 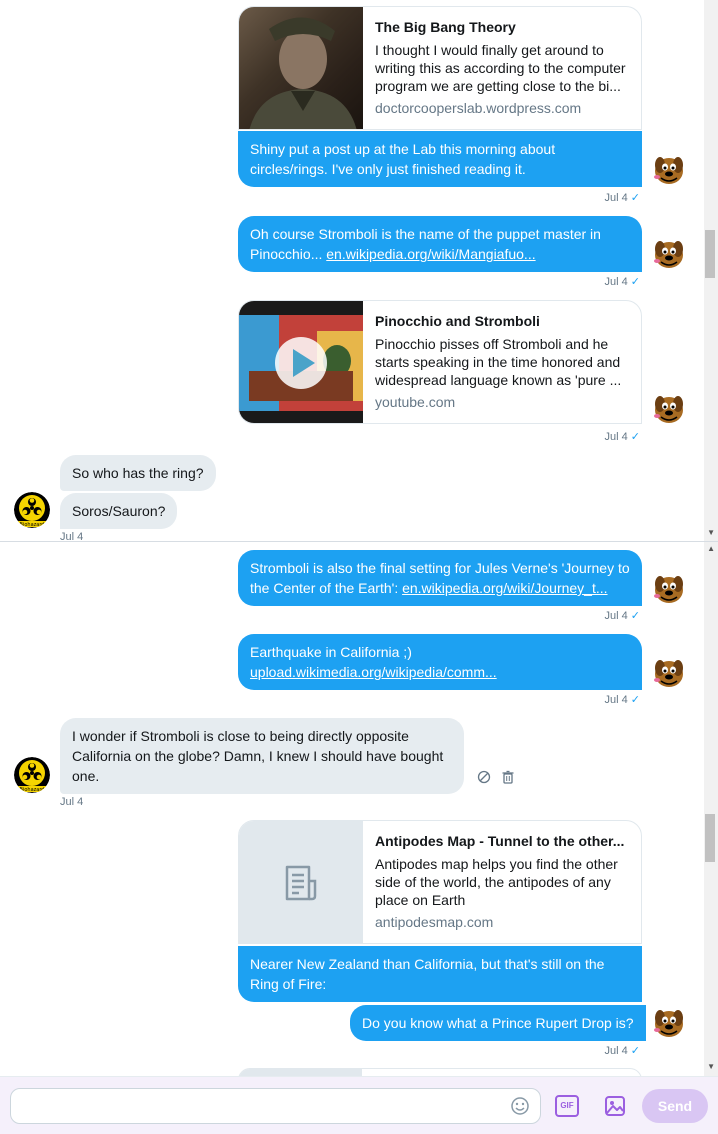 What do you see at coordinates (711, 548) in the screenshot?
I see `scroll-up-arrow-icon: ▲` at bounding box center [711, 548].